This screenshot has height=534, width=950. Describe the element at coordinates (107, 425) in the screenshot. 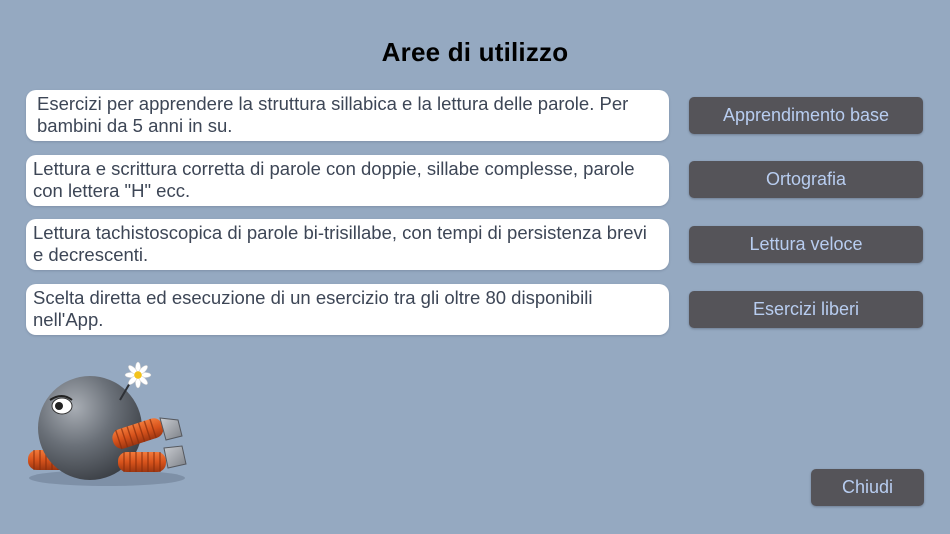

I see `robot-mascot-icon` at that location.